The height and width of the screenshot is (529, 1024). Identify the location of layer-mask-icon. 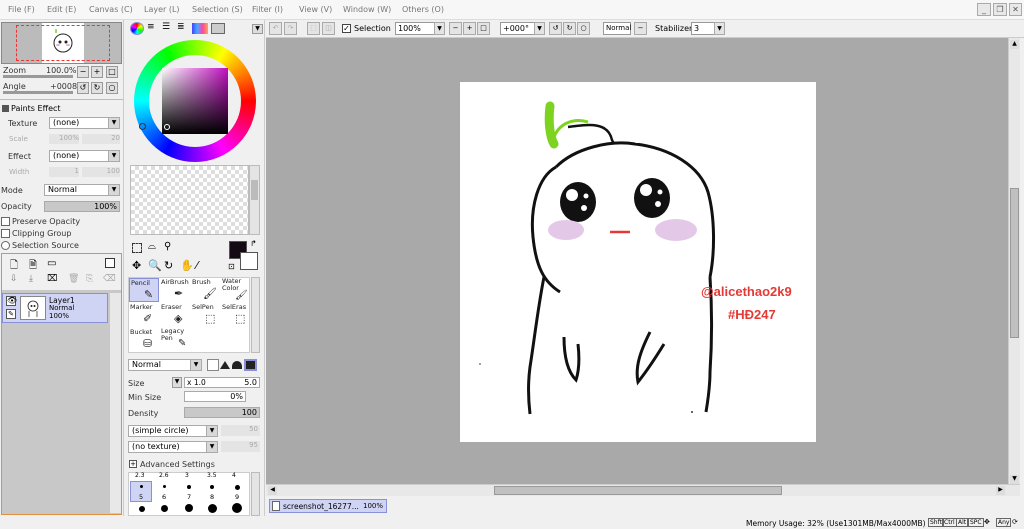
(110, 263).